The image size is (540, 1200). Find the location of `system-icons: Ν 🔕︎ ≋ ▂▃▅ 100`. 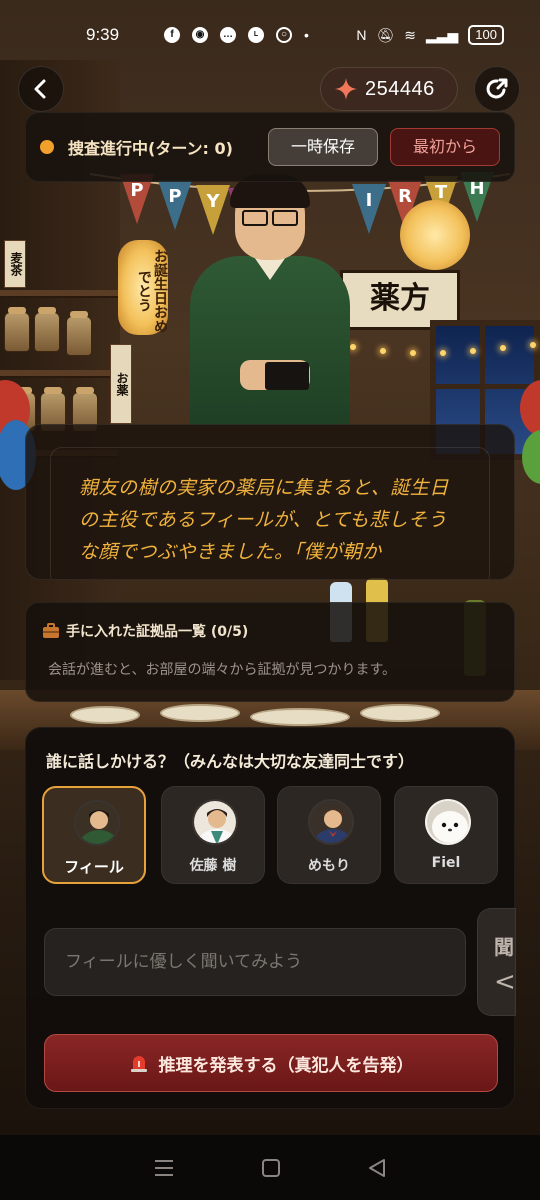

system-icons: Ν 🔕︎ ≋ ▂▃▅ 100 is located at coordinates (430, 35).